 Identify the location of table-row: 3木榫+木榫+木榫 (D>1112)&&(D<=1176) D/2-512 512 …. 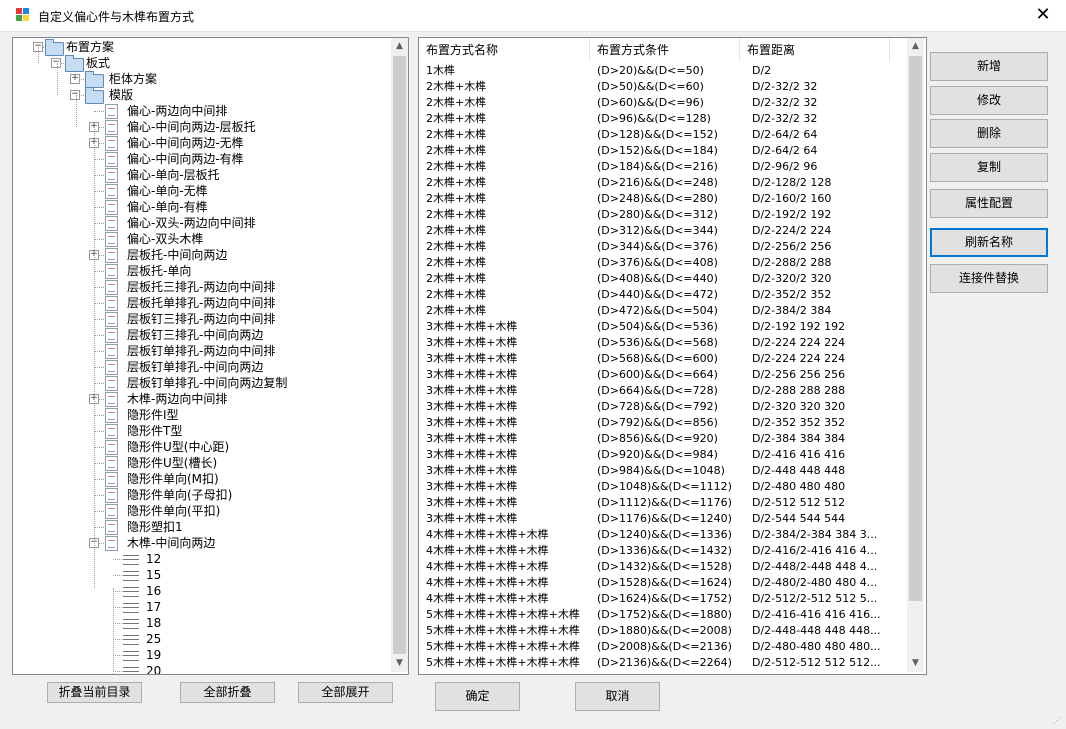
(663, 503).